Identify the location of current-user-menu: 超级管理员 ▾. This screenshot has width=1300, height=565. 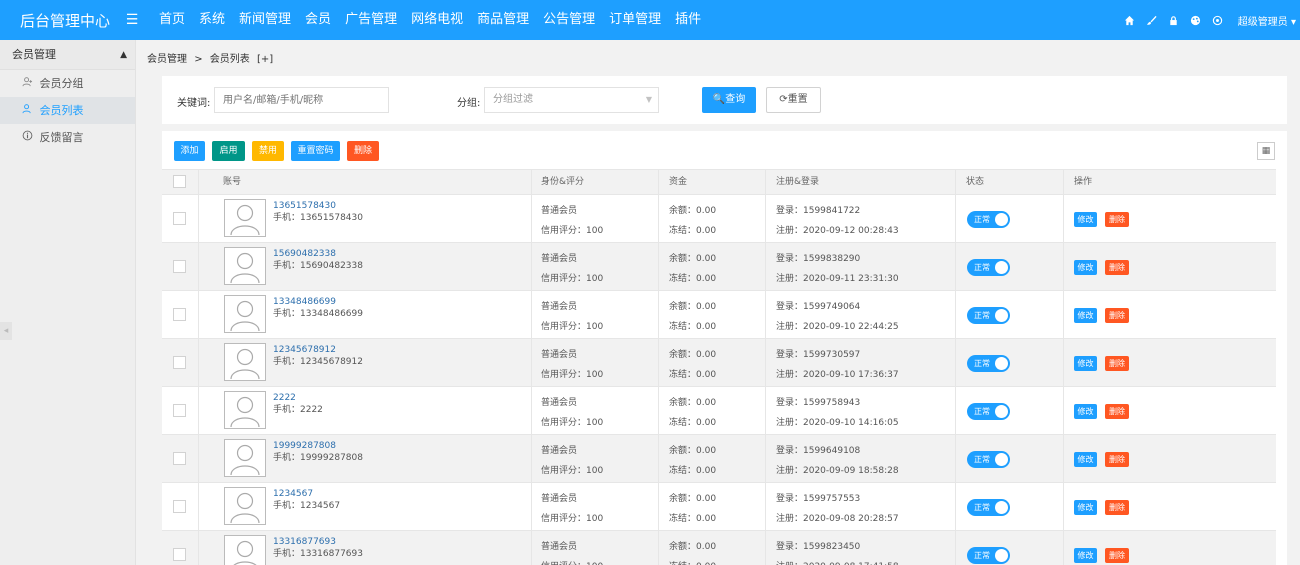
(1267, 20).